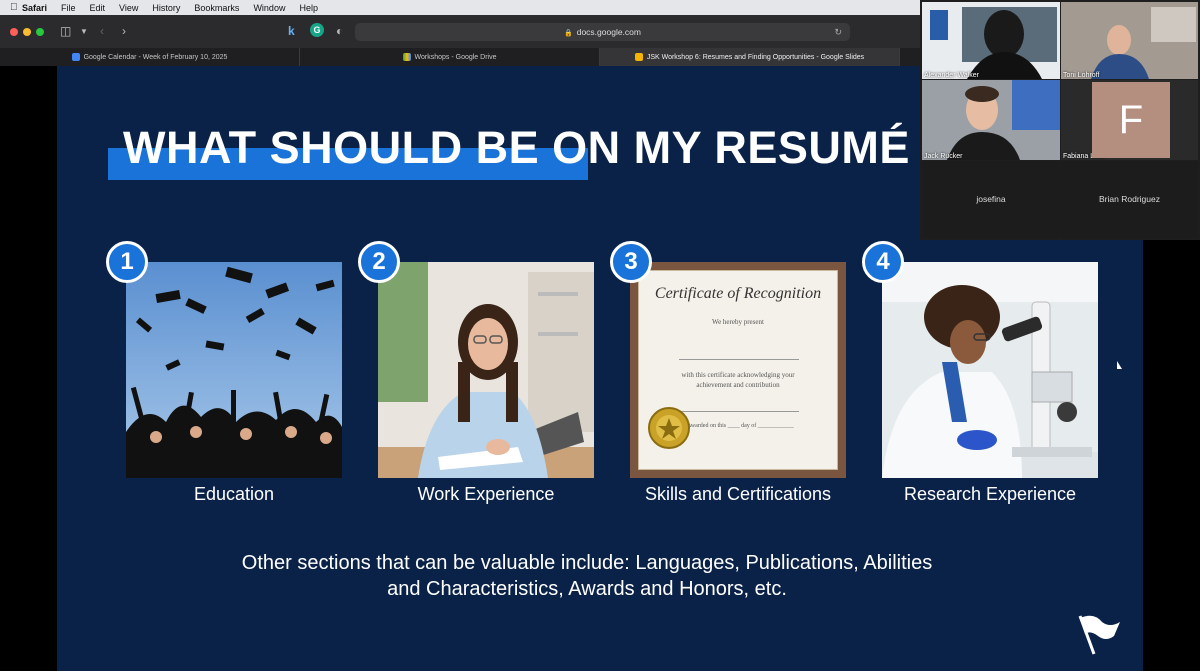 The image size is (1200, 671). I want to click on participant-tile: Alexander Walker, so click(991, 40).